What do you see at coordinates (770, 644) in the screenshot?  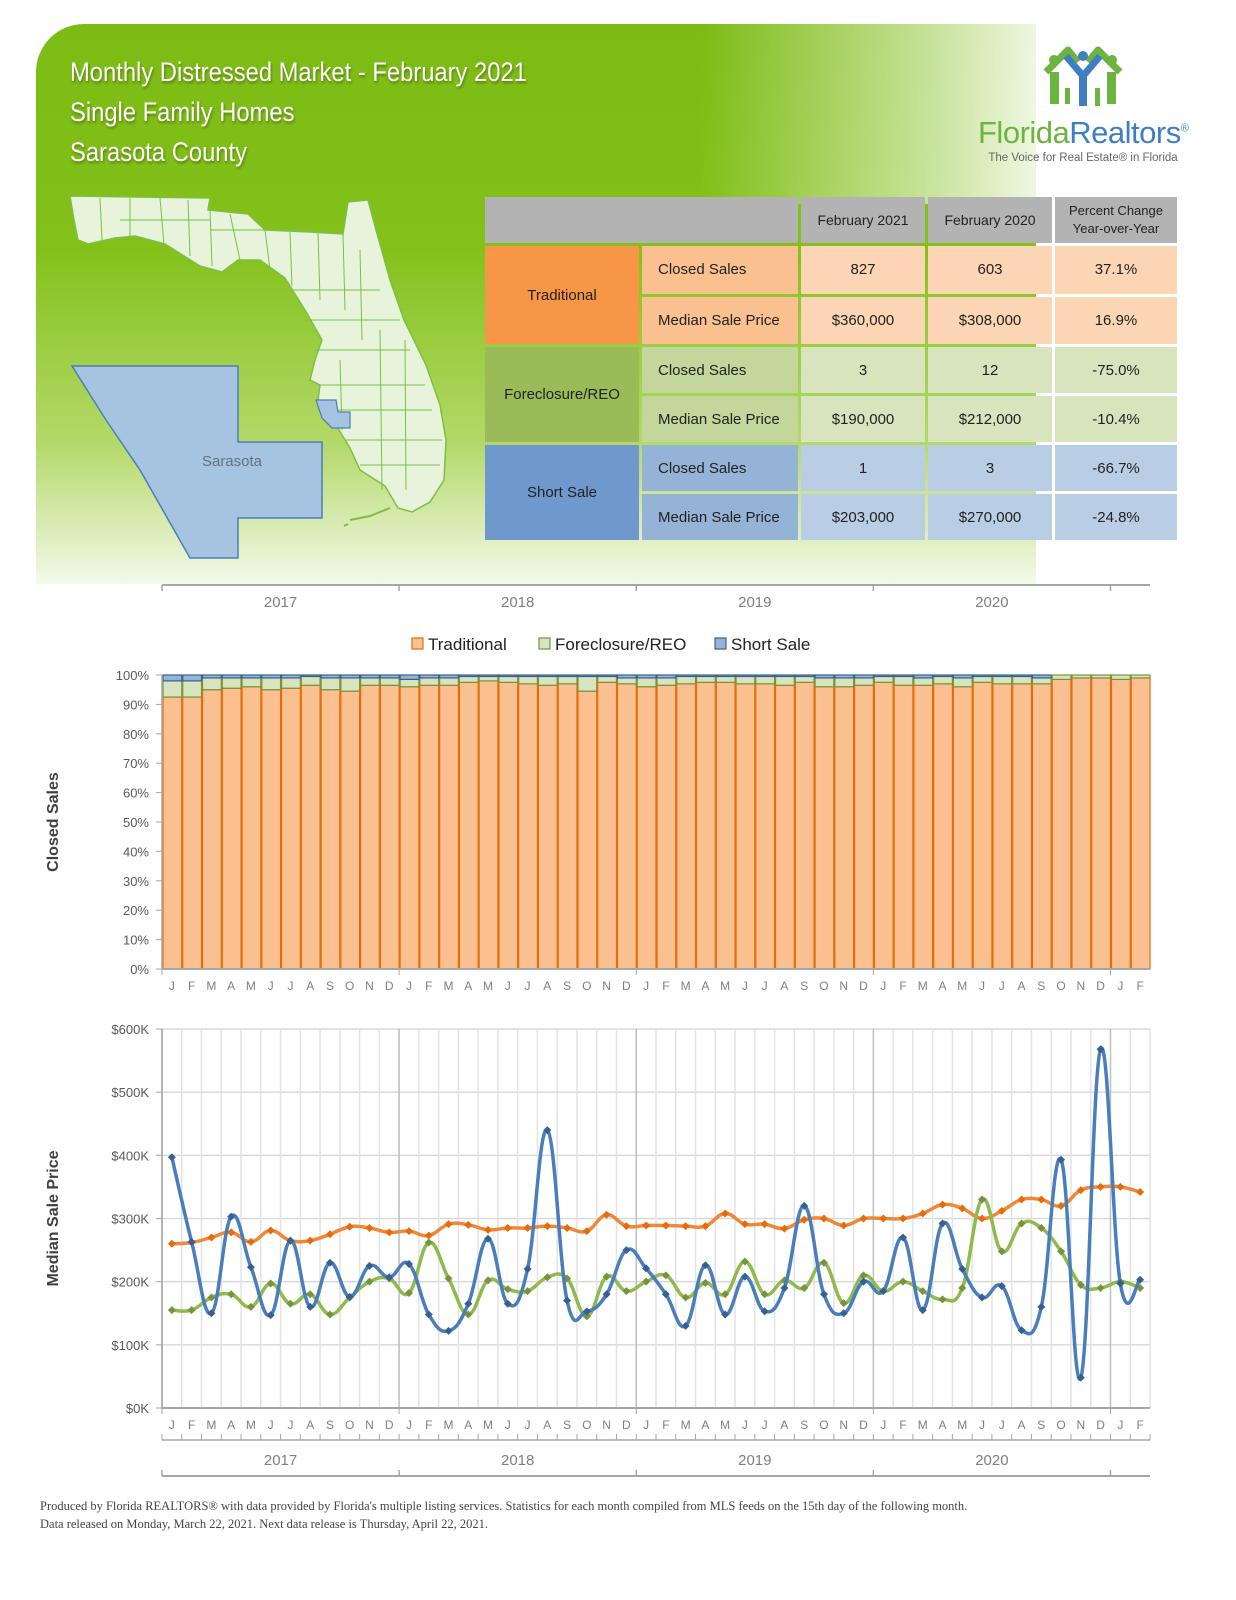 I see `legend-label: Short Sale` at bounding box center [770, 644].